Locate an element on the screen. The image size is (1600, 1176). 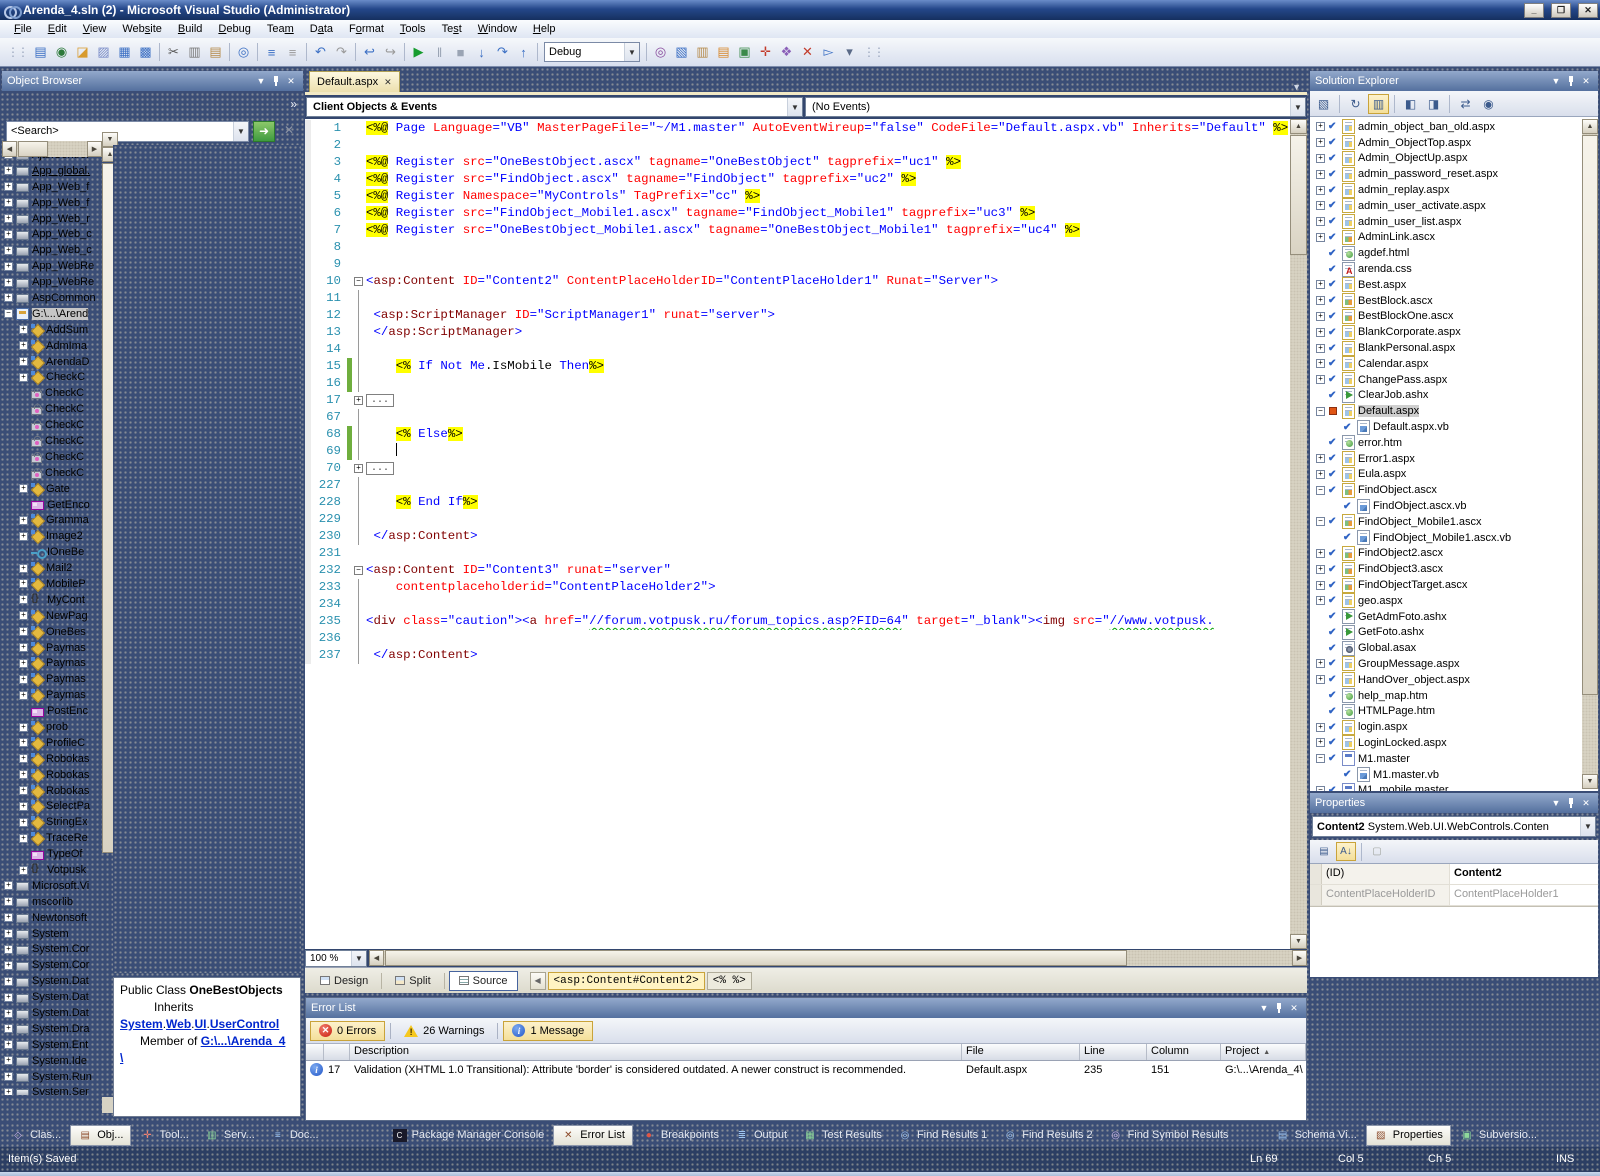
solution-item: − Default.aspx is located at coordinates (1454, 411).